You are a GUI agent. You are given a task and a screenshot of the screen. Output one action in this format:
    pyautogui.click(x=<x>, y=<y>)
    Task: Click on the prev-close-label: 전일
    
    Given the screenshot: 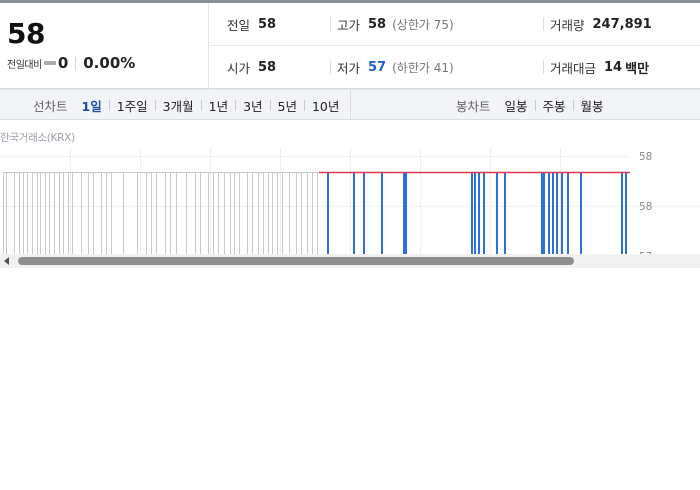 What is the action you would take?
    pyautogui.click(x=239, y=25)
    